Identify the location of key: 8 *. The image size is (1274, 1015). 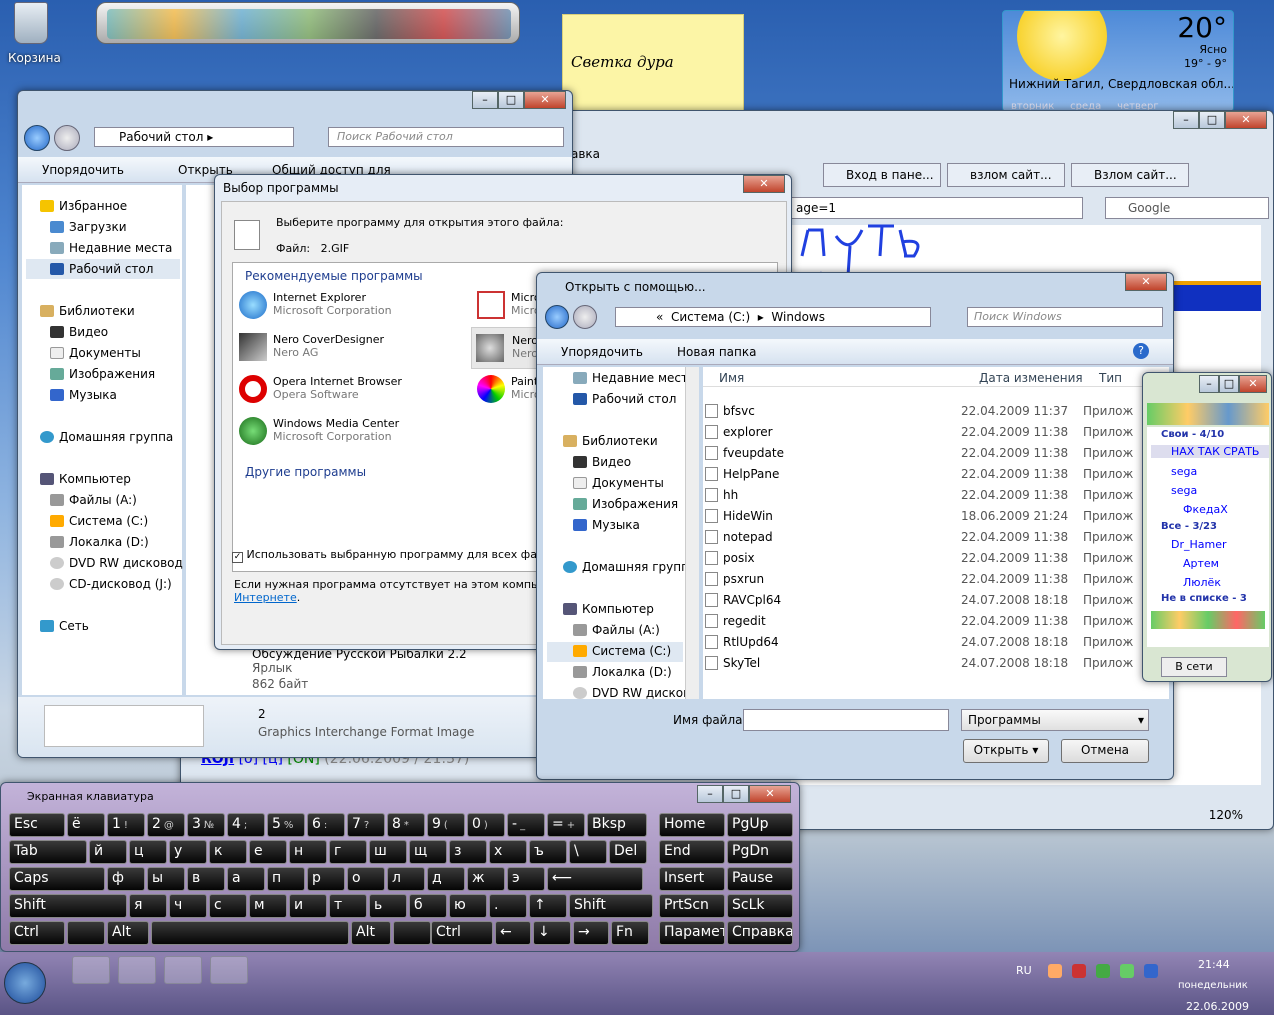
(406, 825).